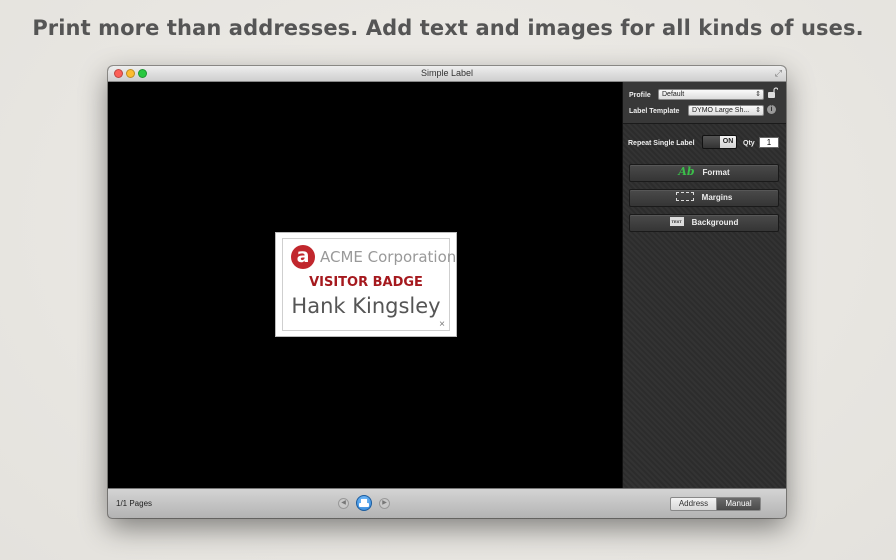 The width and height of the screenshot is (896, 560). What do you see at coordinates (343, 503) in the screenshot?
I see `previous-page-button: ◀` at bounding box center [343, 503].